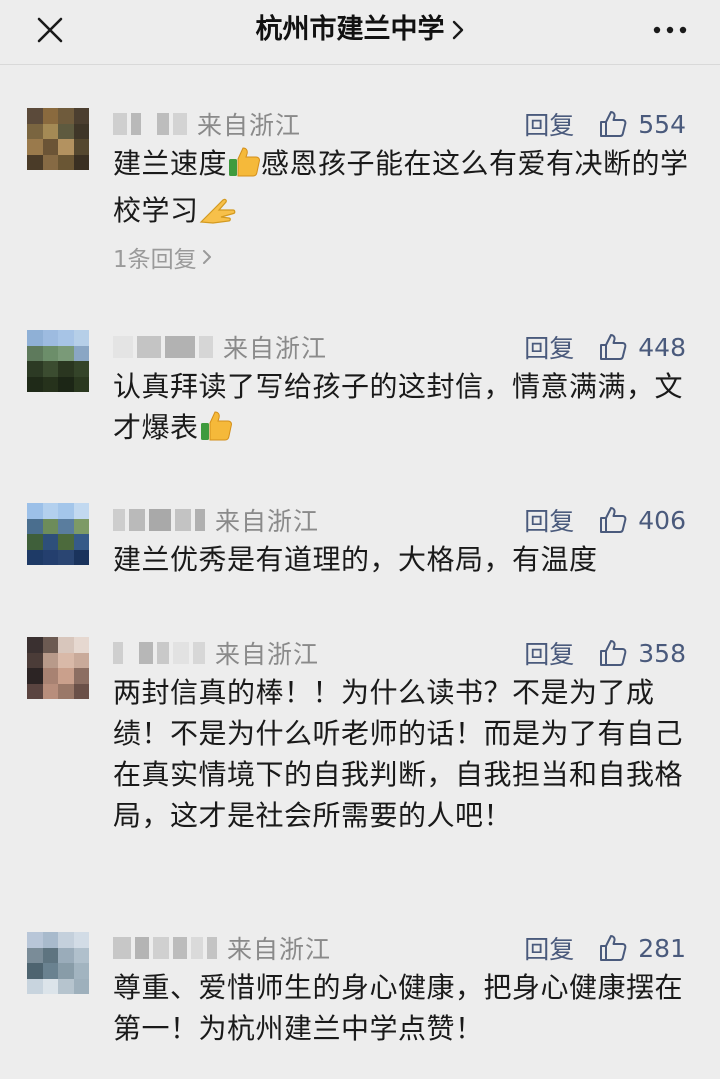 This screenshot has height=1079, width=720. I want to click on like-count: 281, so click(662, 948).